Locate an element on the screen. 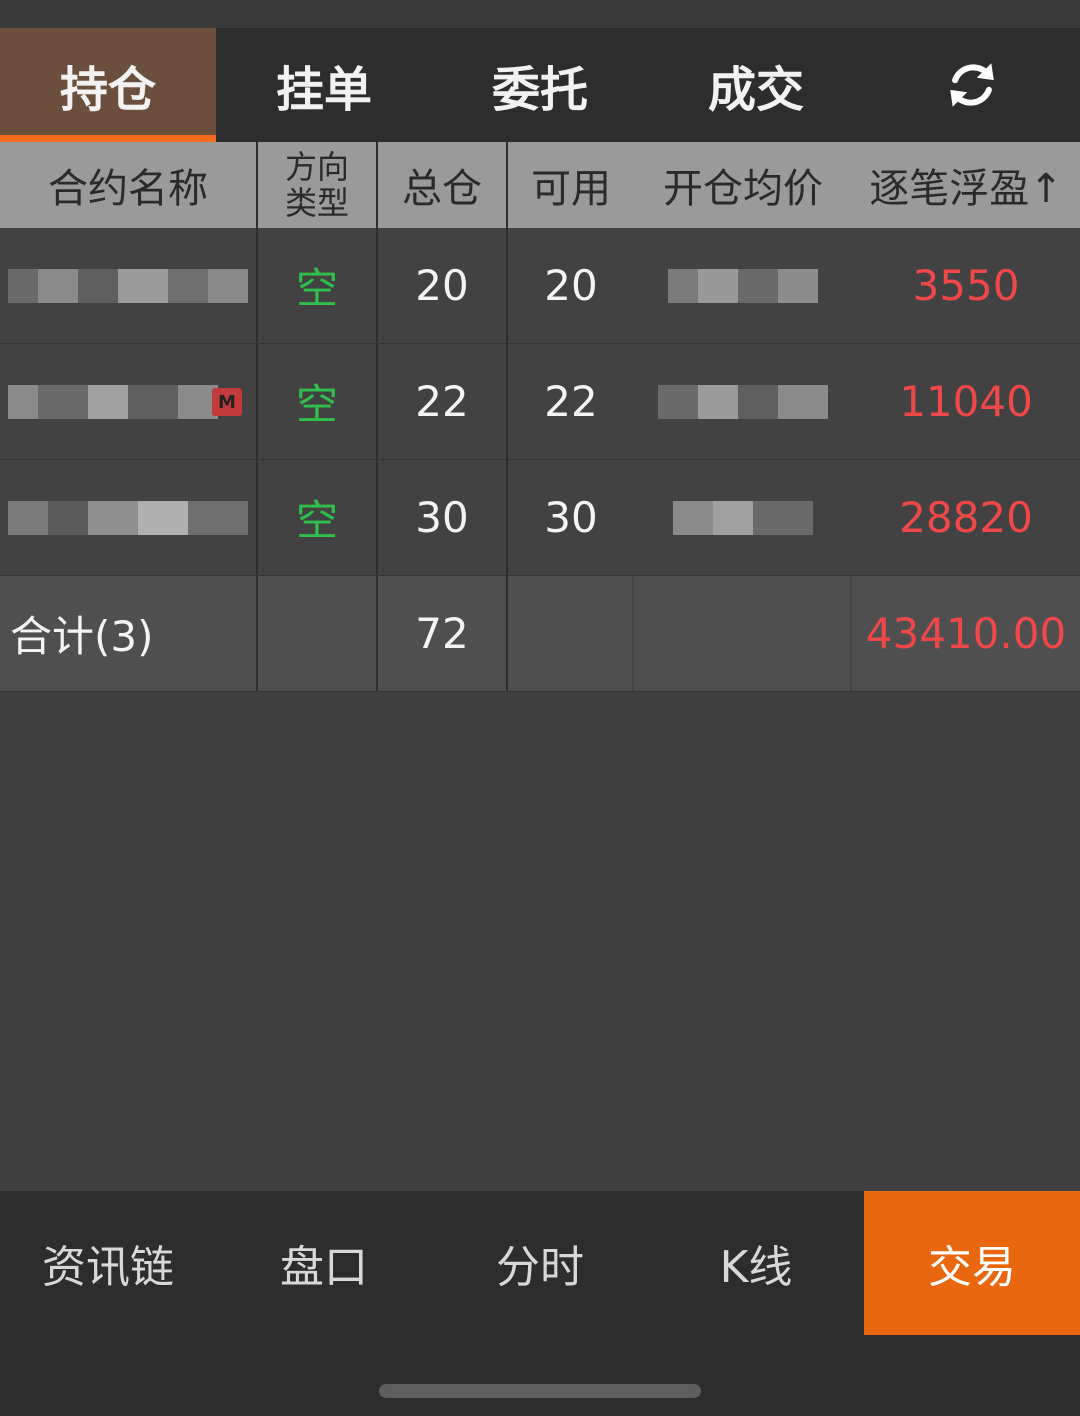  header-avg-open-price: 开仓均价 is located at coordinates (743, 185).